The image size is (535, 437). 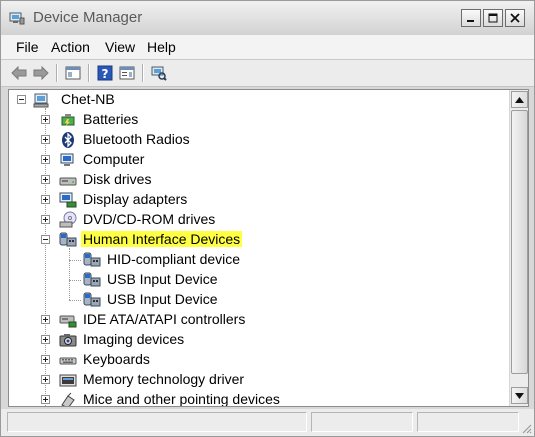 I want to click on tree-item-label: Computer, so click(x=114, y=159).